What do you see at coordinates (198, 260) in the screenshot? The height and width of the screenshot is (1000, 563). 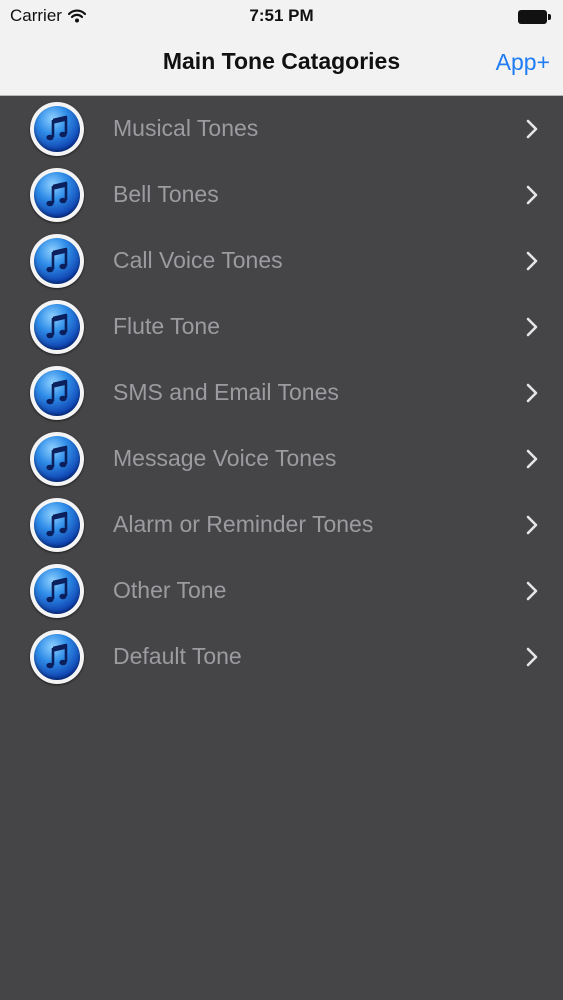 I see `list-item-label: Call Voice Tones` at bounding box center [198, 260].